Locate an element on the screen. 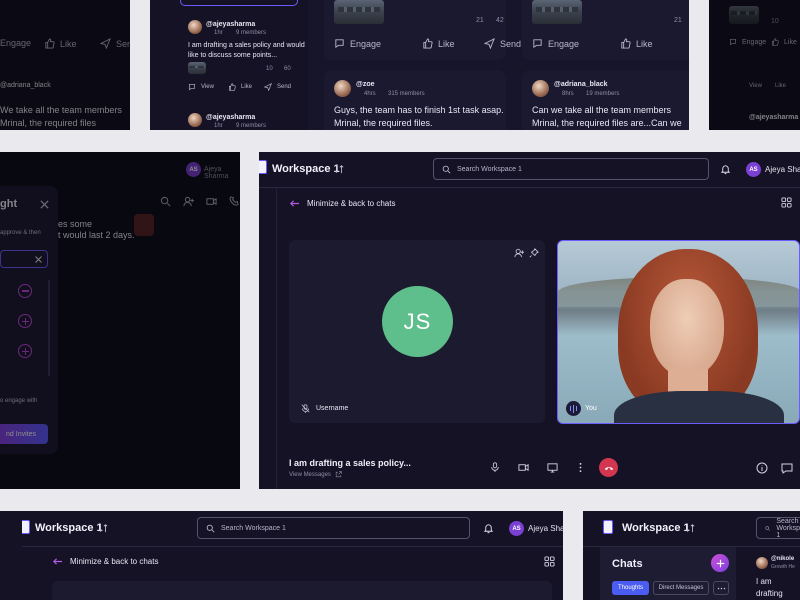 The width and height of the screenshot is (800, 600). phone-icon is located at coordinates (234, 201).